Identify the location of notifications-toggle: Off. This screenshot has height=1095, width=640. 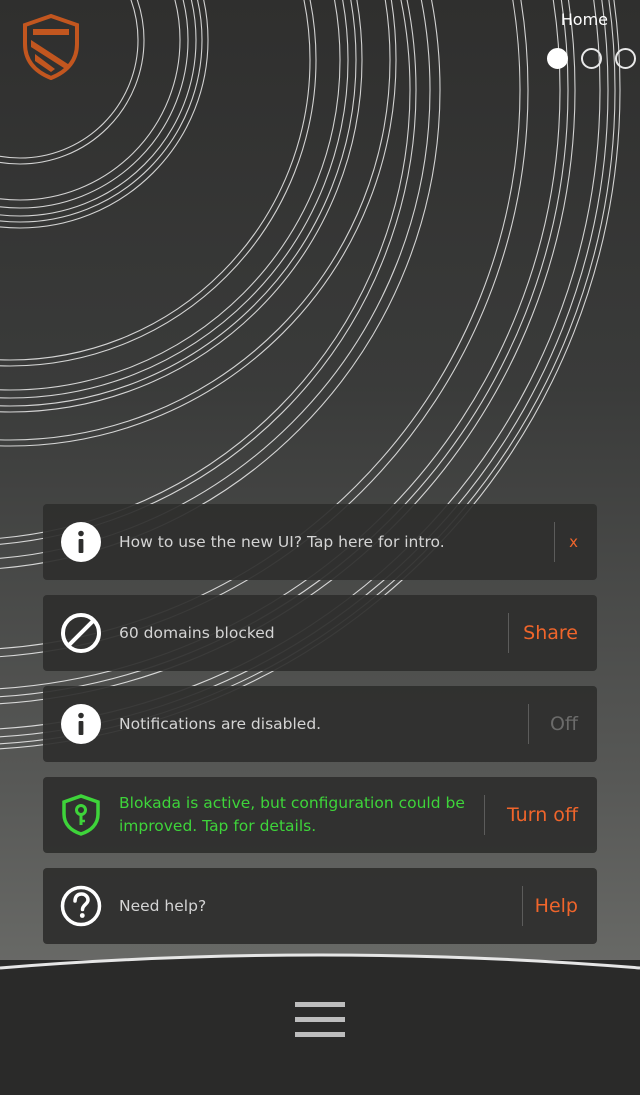
(564, 724).